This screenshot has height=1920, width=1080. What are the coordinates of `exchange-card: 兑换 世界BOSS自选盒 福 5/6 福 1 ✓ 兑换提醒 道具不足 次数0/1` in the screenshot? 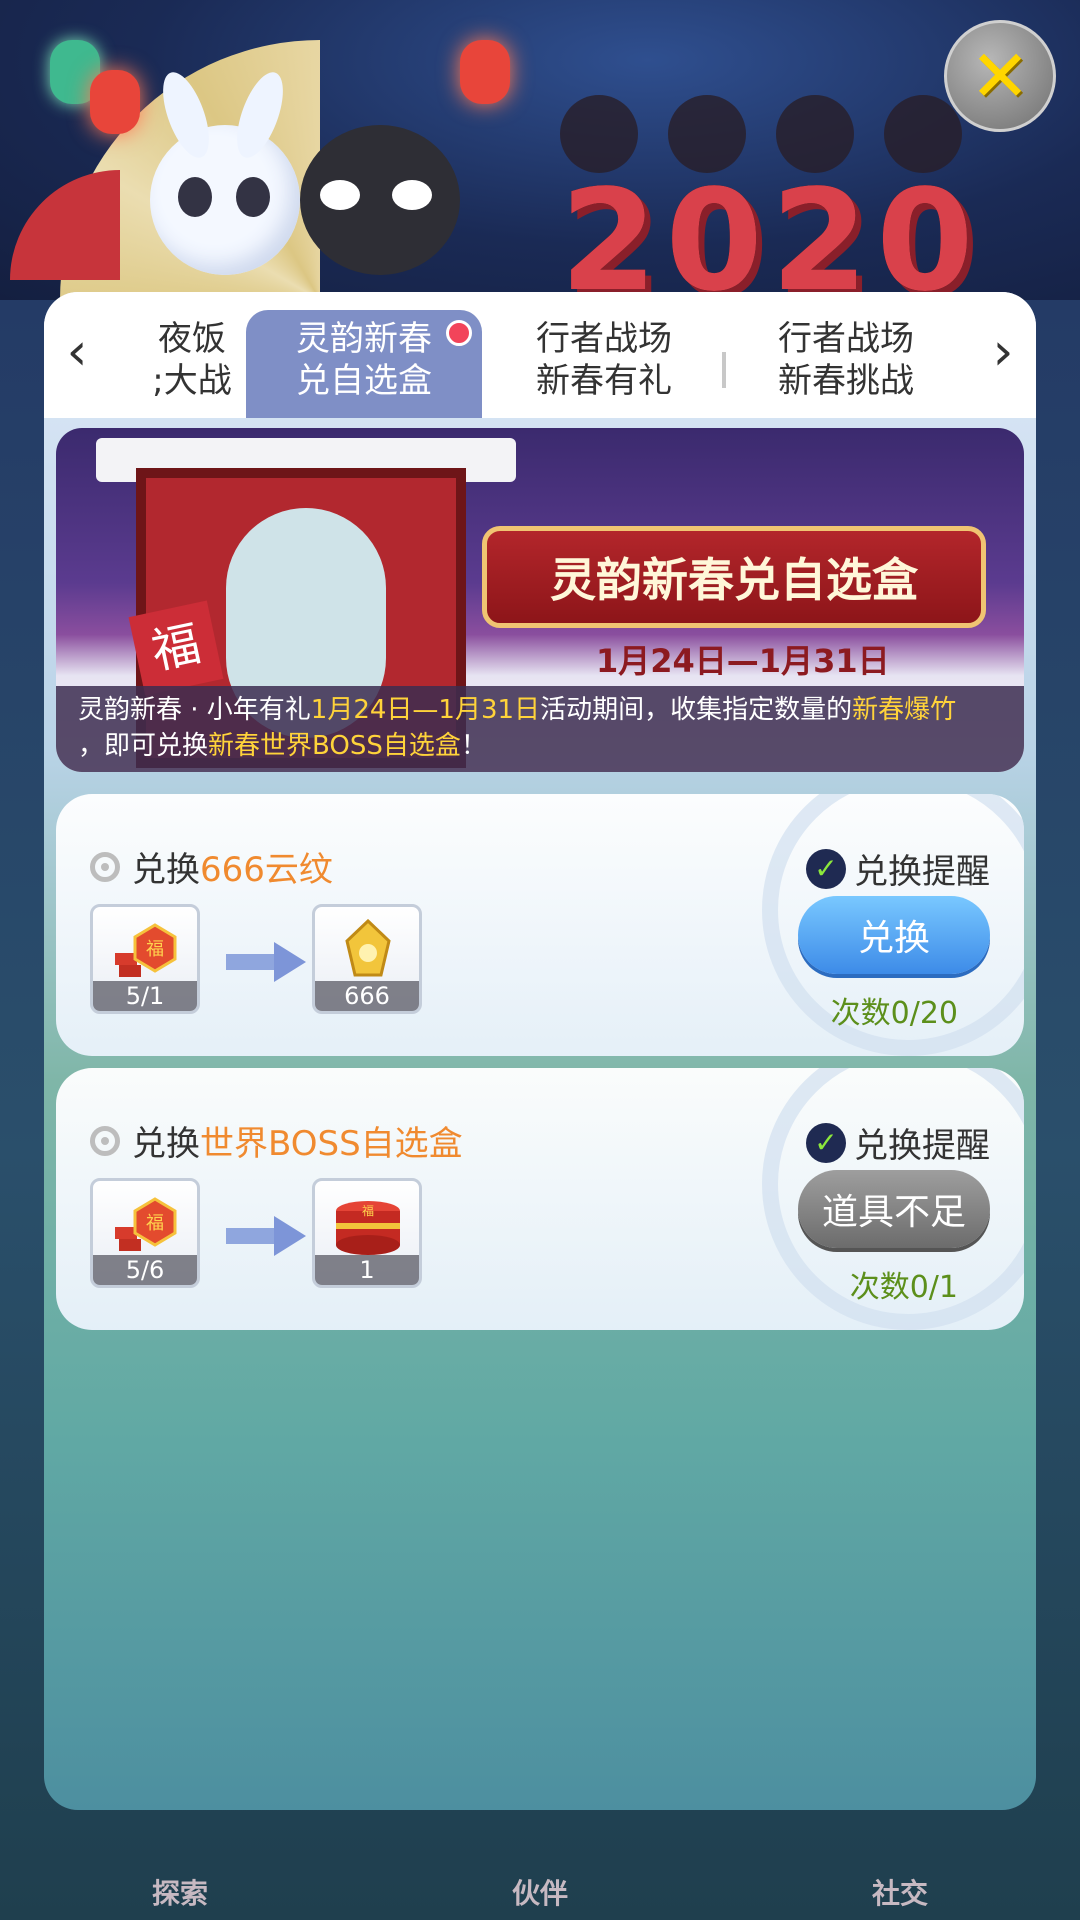 It's located at (540, 1199).